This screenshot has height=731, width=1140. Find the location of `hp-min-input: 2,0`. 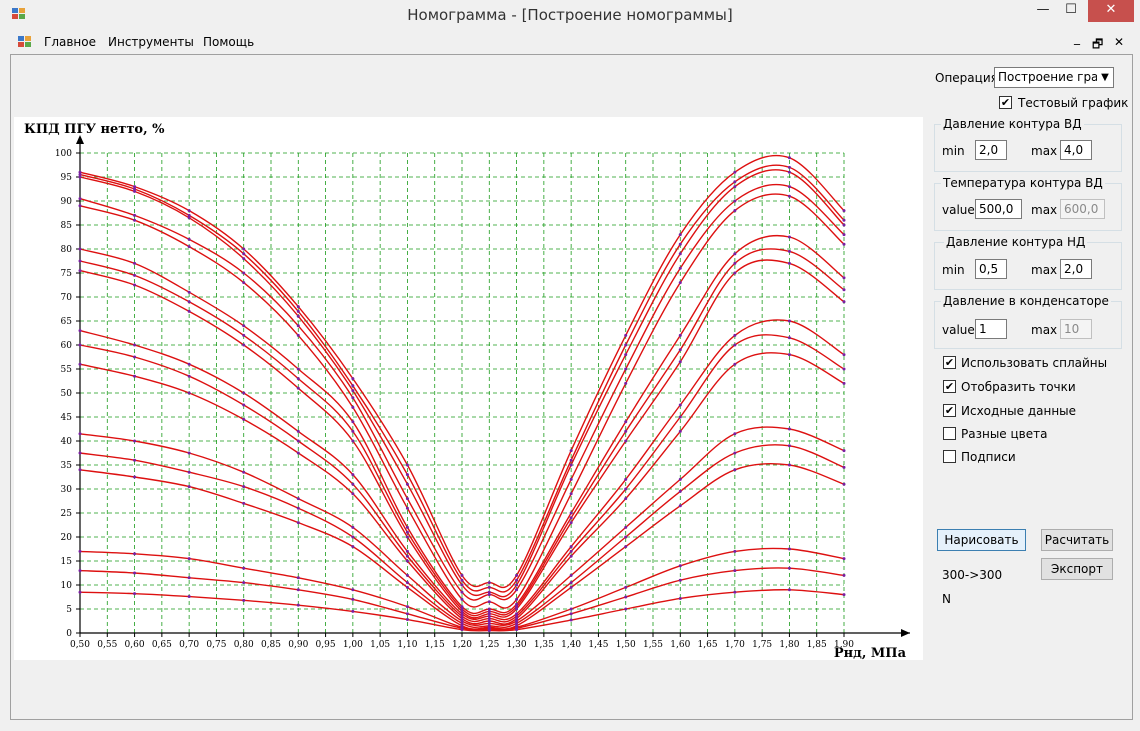

hp-min-input: 2,0 is located at coordinates (991, 150).